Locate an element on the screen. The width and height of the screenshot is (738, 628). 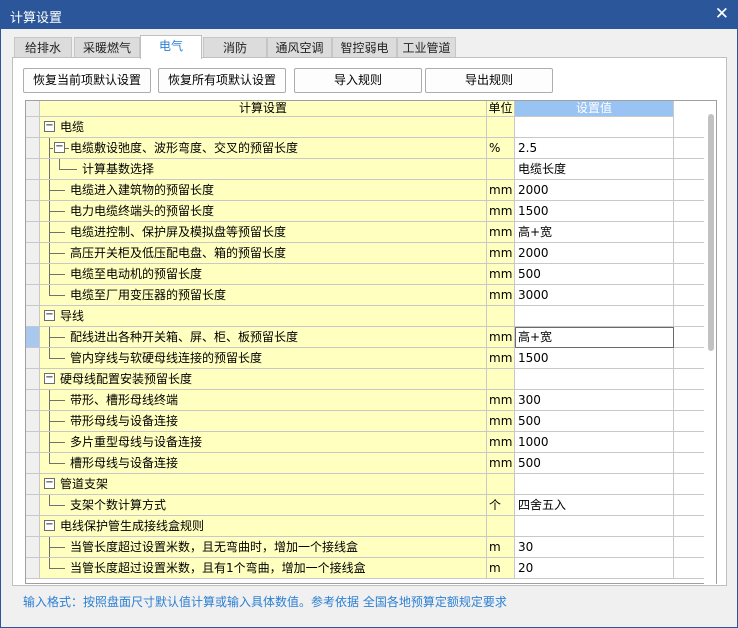
setting-label: 槽形母线与设备连接 is located at coordinates (124, 463).